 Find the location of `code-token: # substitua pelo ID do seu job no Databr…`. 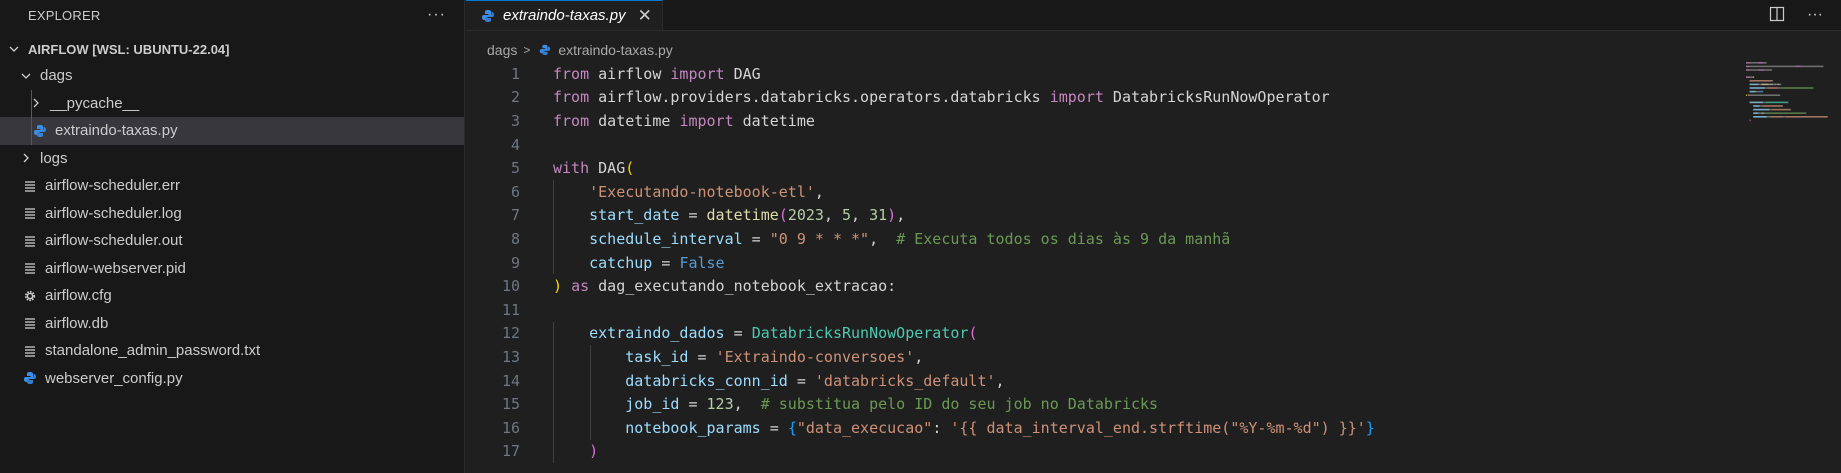

code-token: # substitua pelo ID do seu job no Databr… is located at coordinates (959, 404).